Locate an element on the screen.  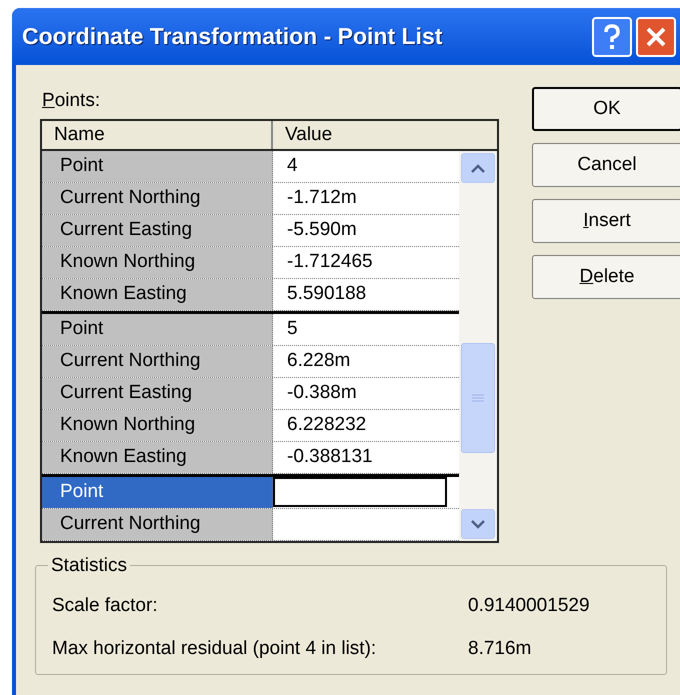
property-value-cell: -0.388131 is located at coordinates (366, 457).